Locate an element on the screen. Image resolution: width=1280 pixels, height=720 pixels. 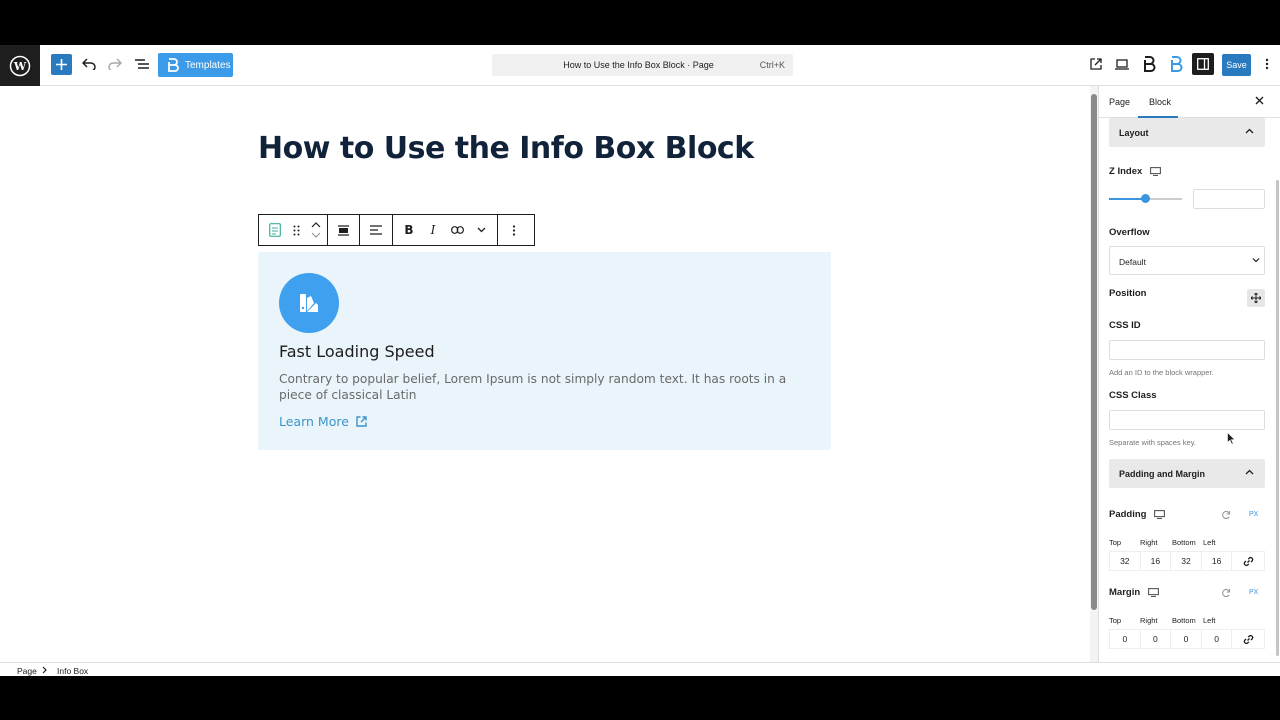
margin-left-label: Left is located at coordinates (1209, 620).